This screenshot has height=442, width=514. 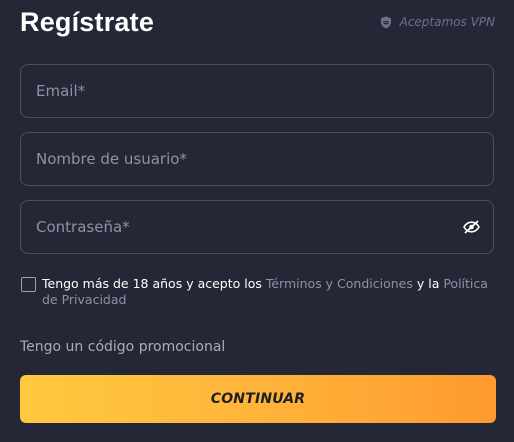 I want to click on vpn-notice: Aceptamos VPN, so click(x=437, y=22).